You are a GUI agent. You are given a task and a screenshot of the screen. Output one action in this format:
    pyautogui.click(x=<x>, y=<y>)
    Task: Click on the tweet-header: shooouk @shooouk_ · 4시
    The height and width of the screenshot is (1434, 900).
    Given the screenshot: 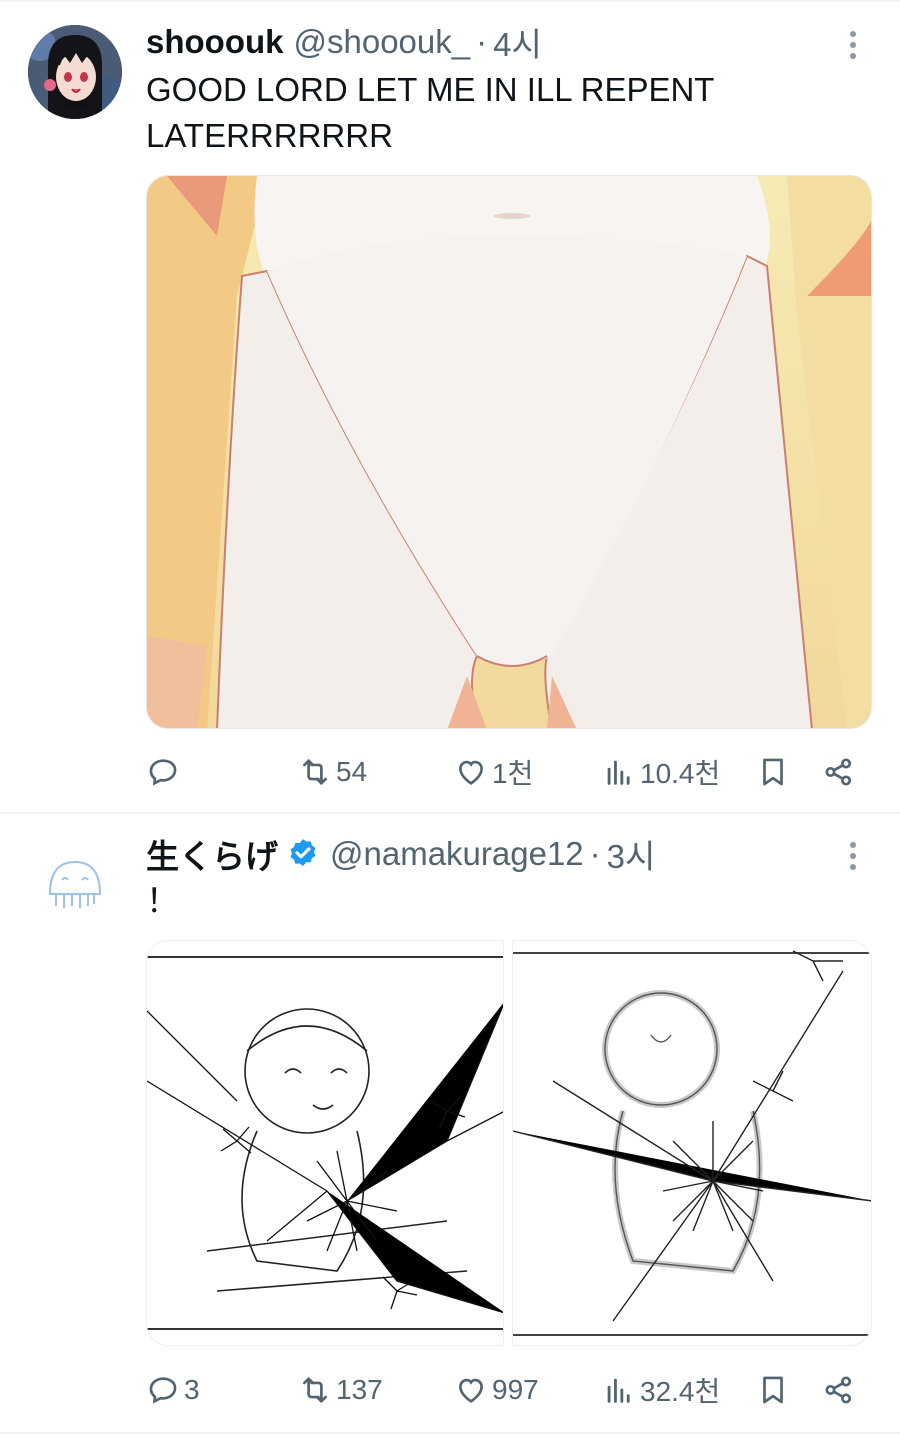 What is the action you would take?
    pyautogui.click(x=344, y=42)
    